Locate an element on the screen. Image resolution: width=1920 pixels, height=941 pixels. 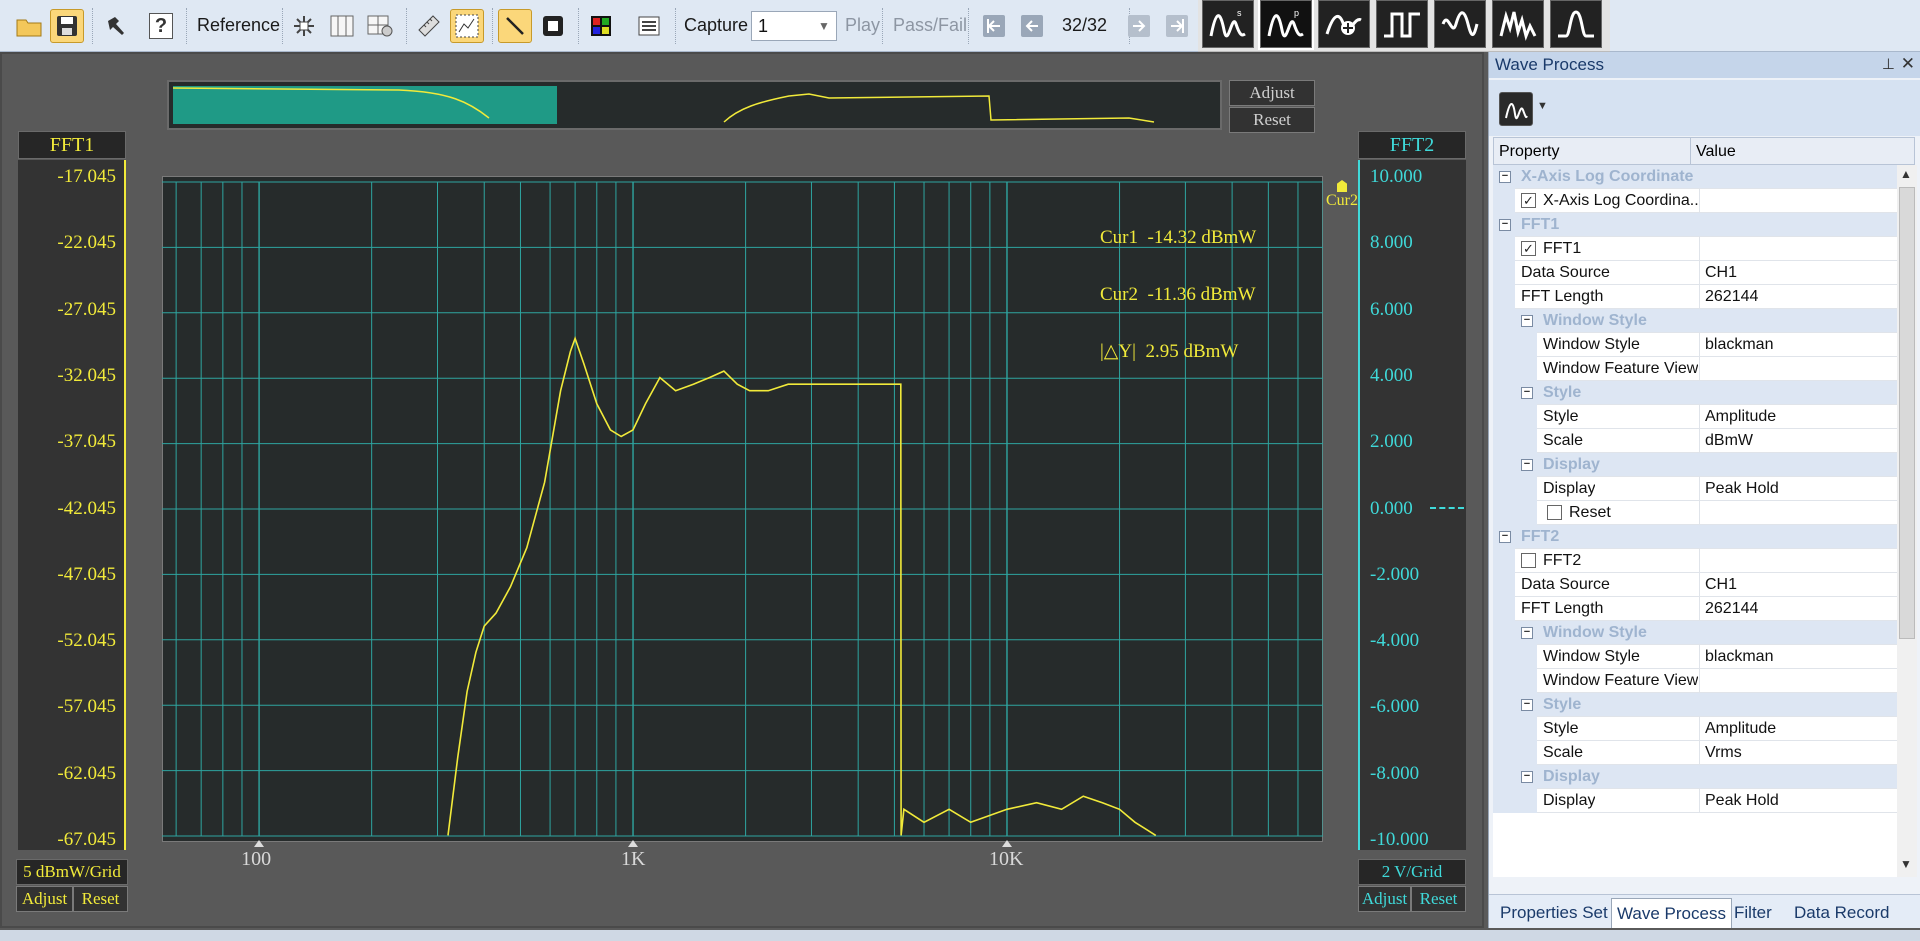
next-frame-button is located at coordinates (1139, 26).